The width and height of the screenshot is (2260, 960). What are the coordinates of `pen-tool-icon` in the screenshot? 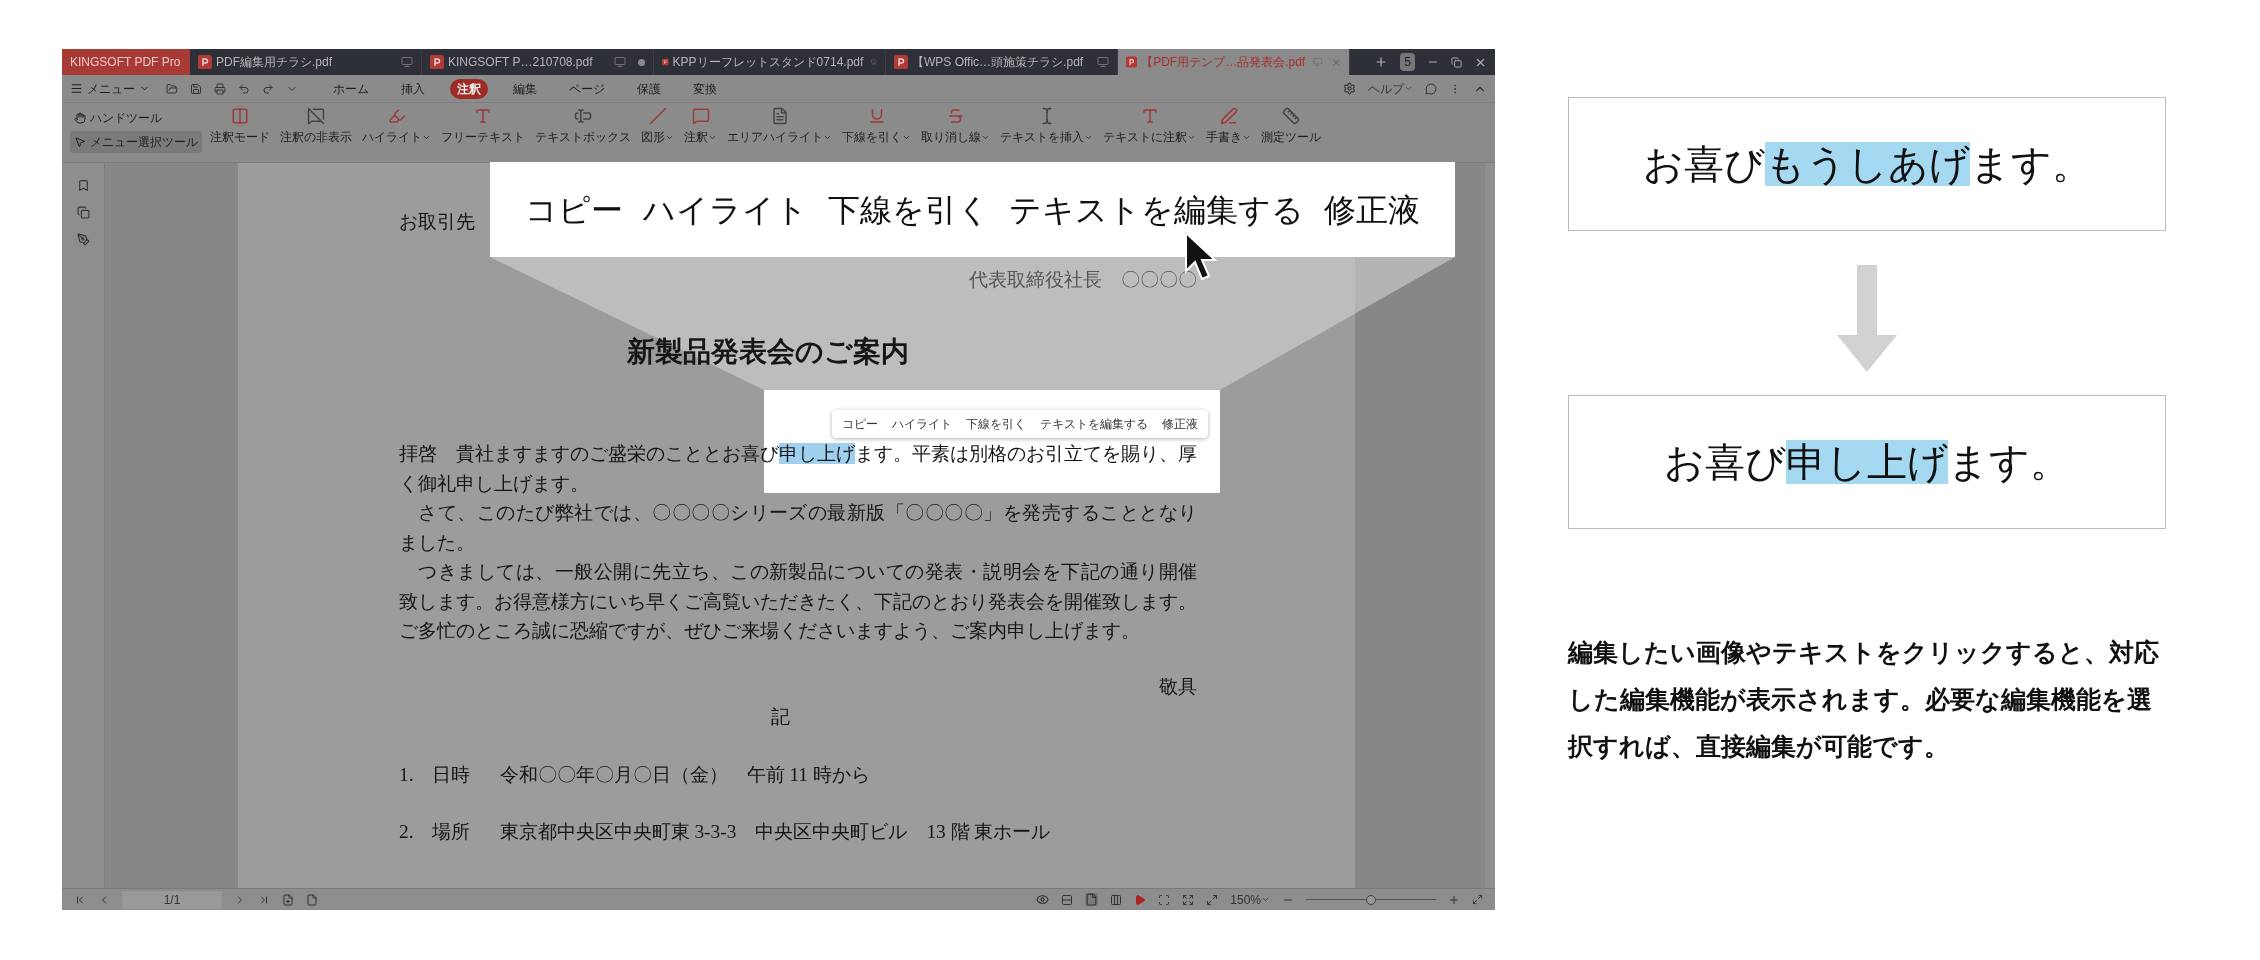 It's located at (83, 239).